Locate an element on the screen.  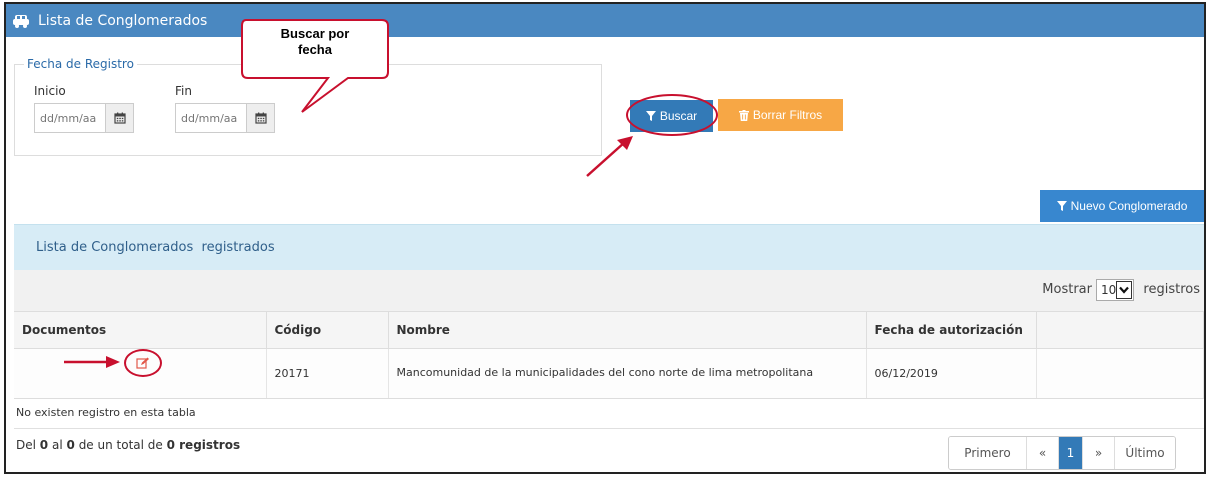
panel-title: Lista de Conglomerados registrados is located at coordinates (155, 247).